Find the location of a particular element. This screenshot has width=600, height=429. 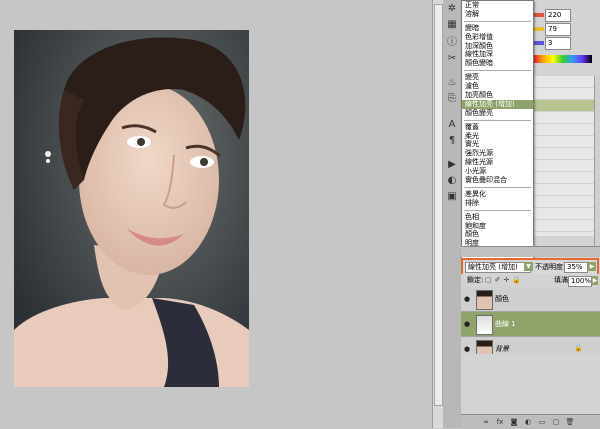

layers-empty-area is located at coordinates (530, 385).